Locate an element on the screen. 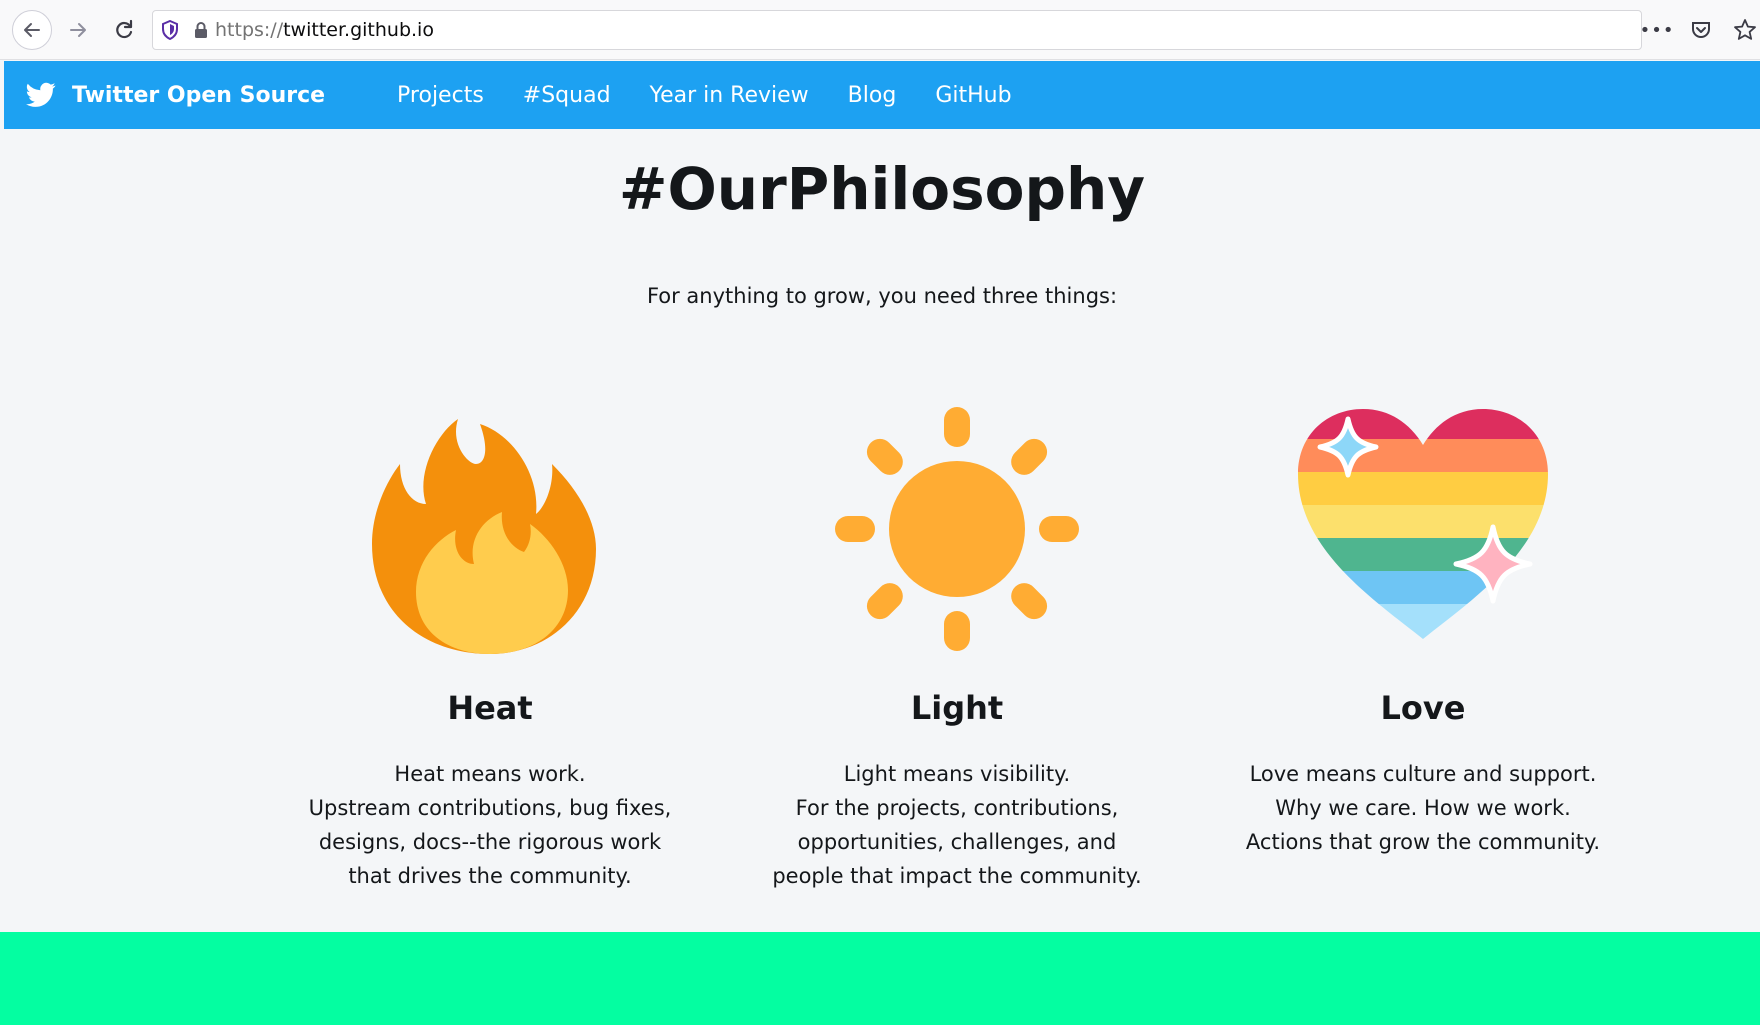 The image size is (1760, 1025). reload-button is located at coordinates (124, 30).